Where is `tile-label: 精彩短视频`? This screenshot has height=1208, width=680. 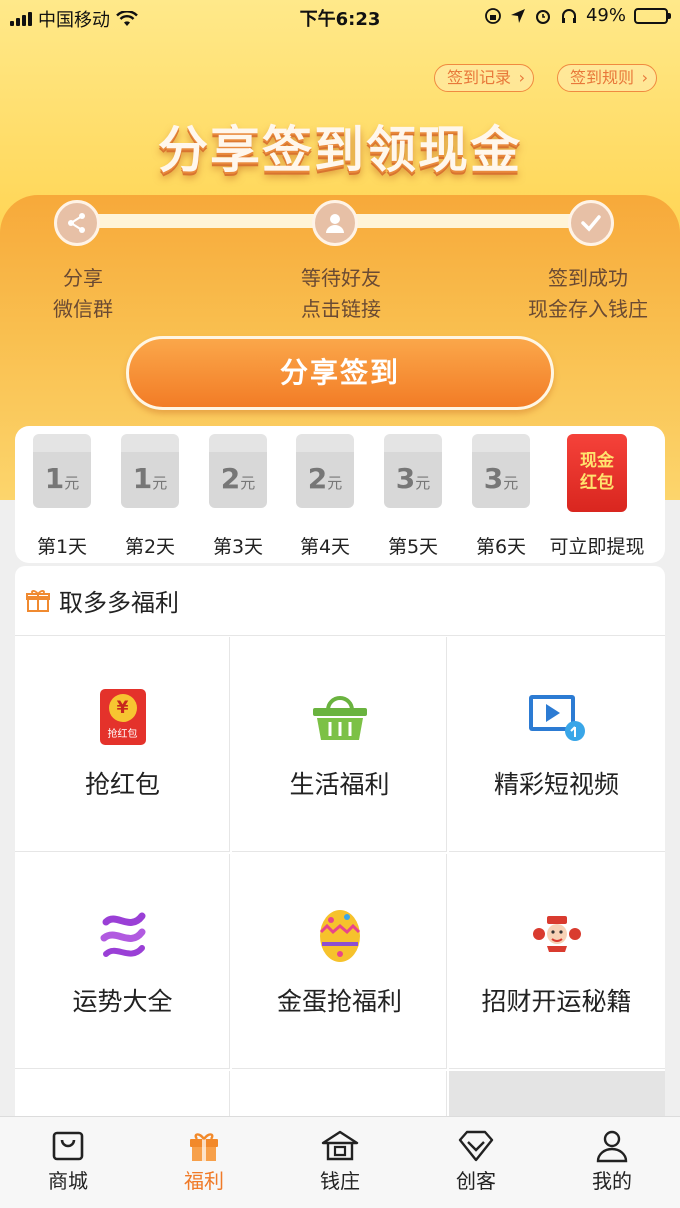 tile-label: 精彩短视频 is located at coordinates (556, 784).